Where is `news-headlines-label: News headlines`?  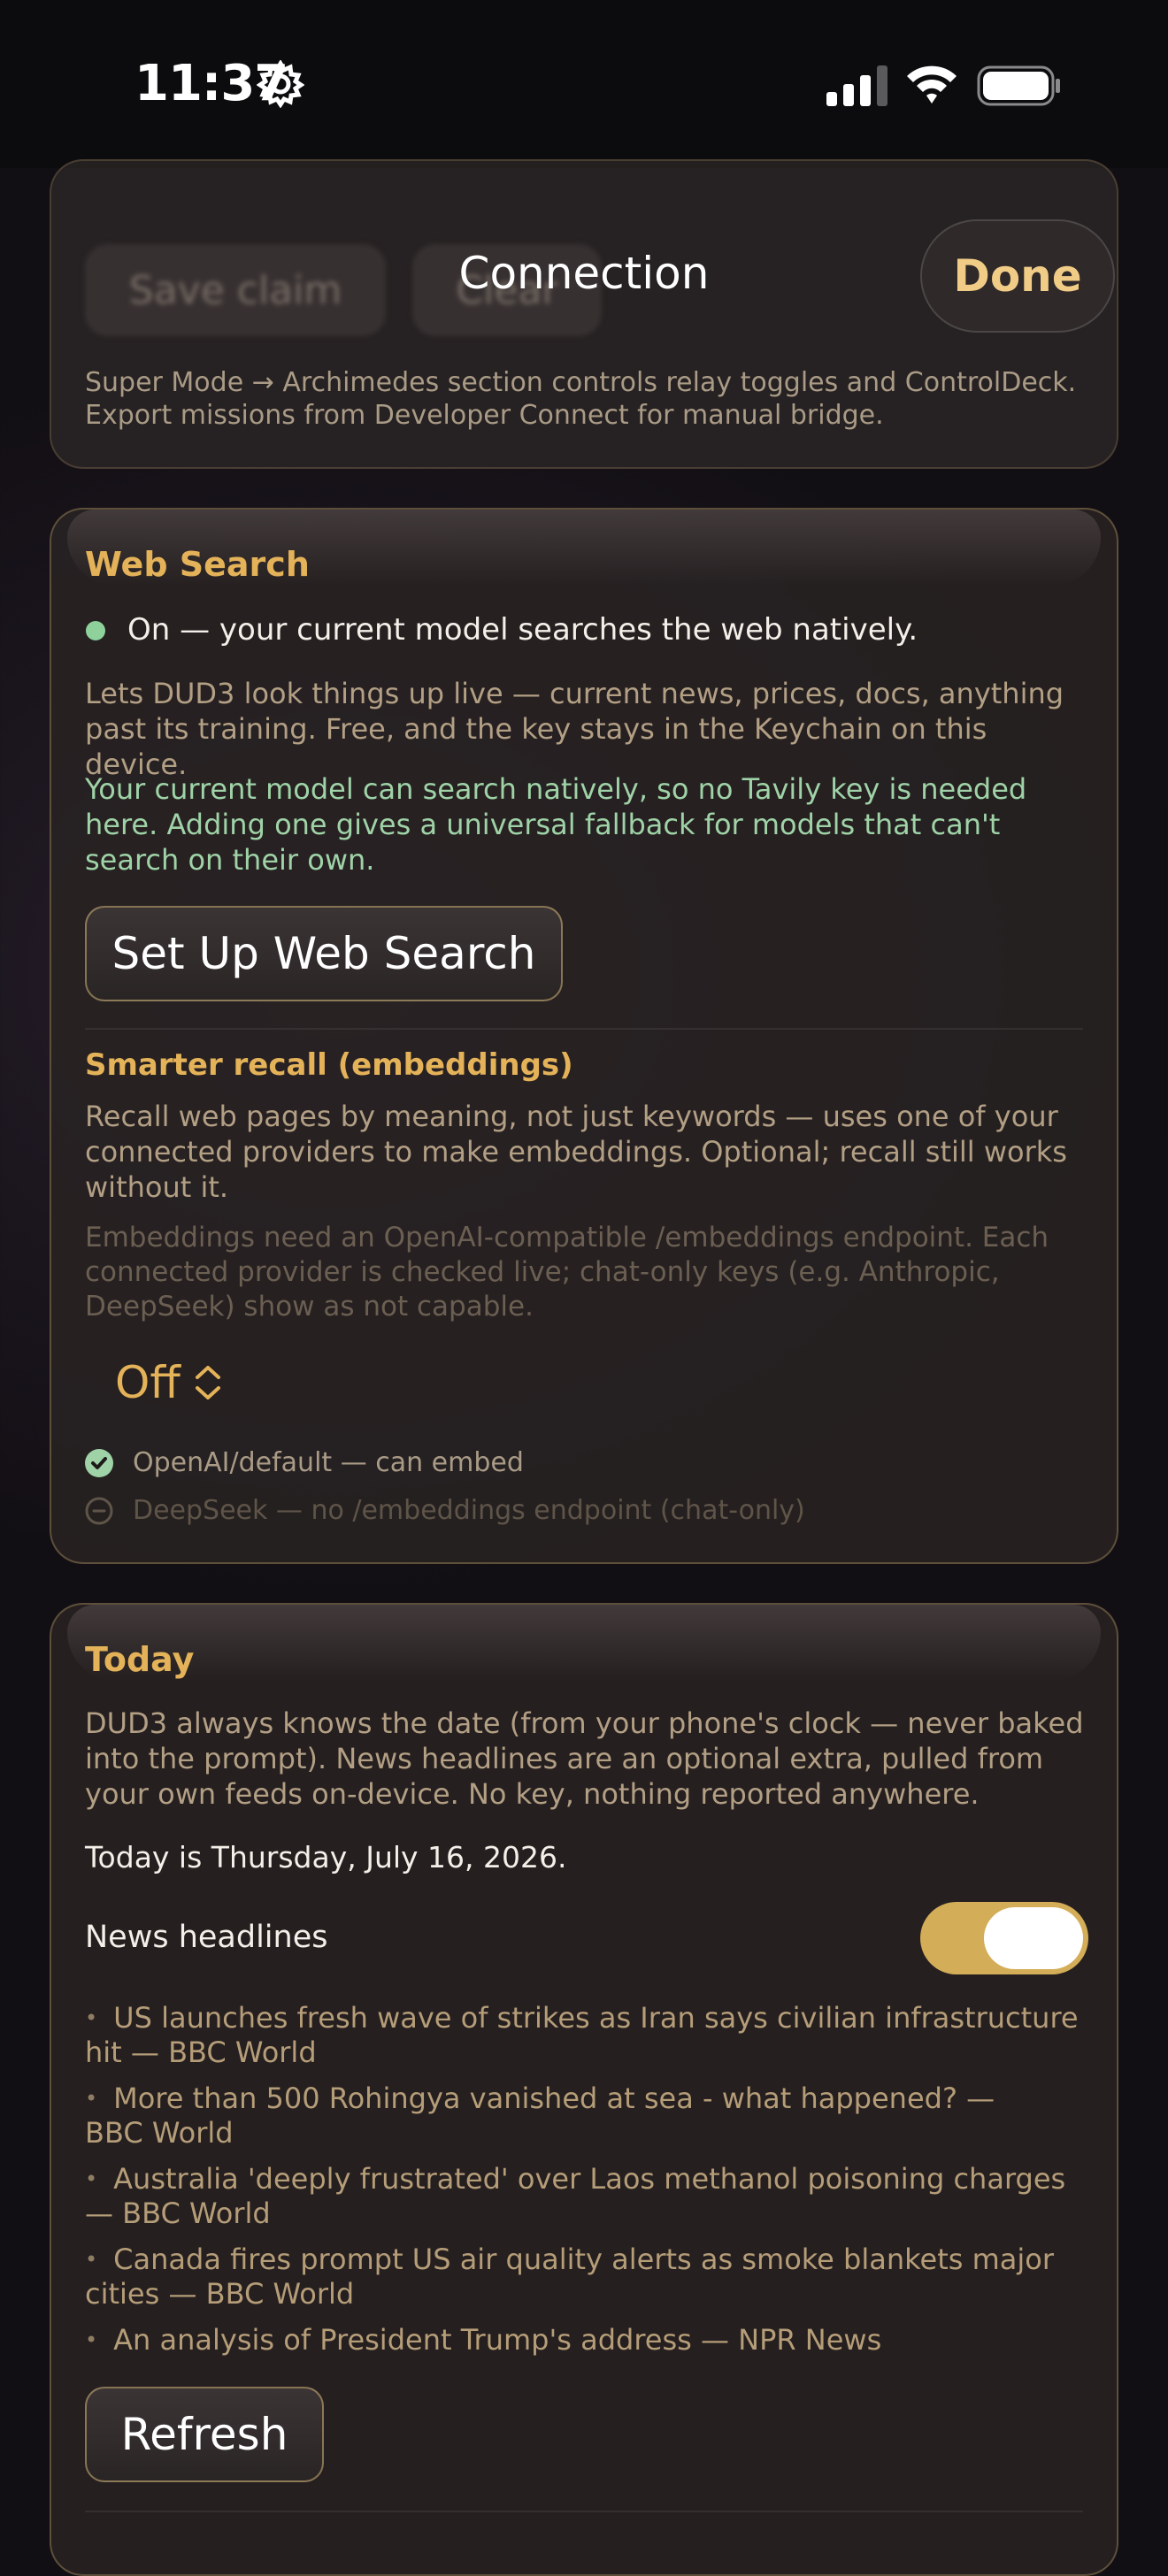
news-headlines-label: News headlines is located at coordinates (207, 1937).